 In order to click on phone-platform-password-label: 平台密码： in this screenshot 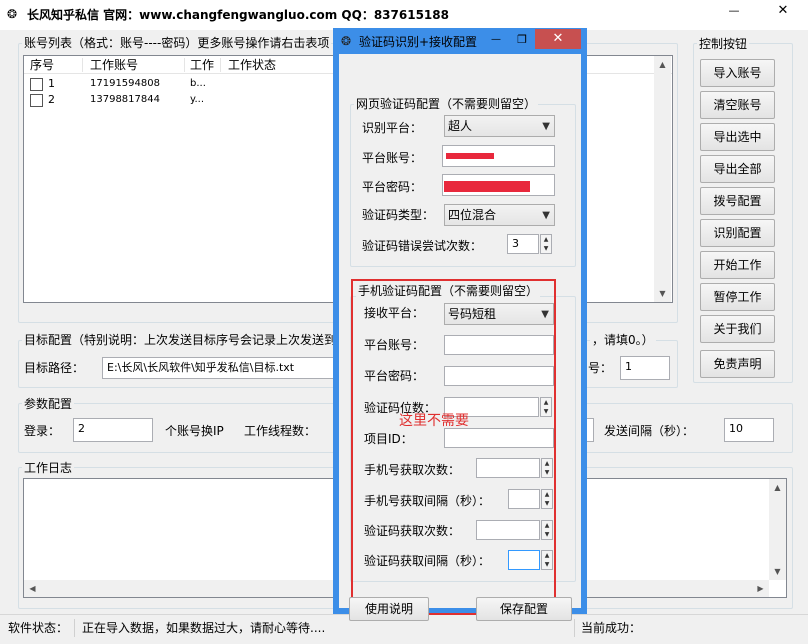, I will do `click(394, 376)`.